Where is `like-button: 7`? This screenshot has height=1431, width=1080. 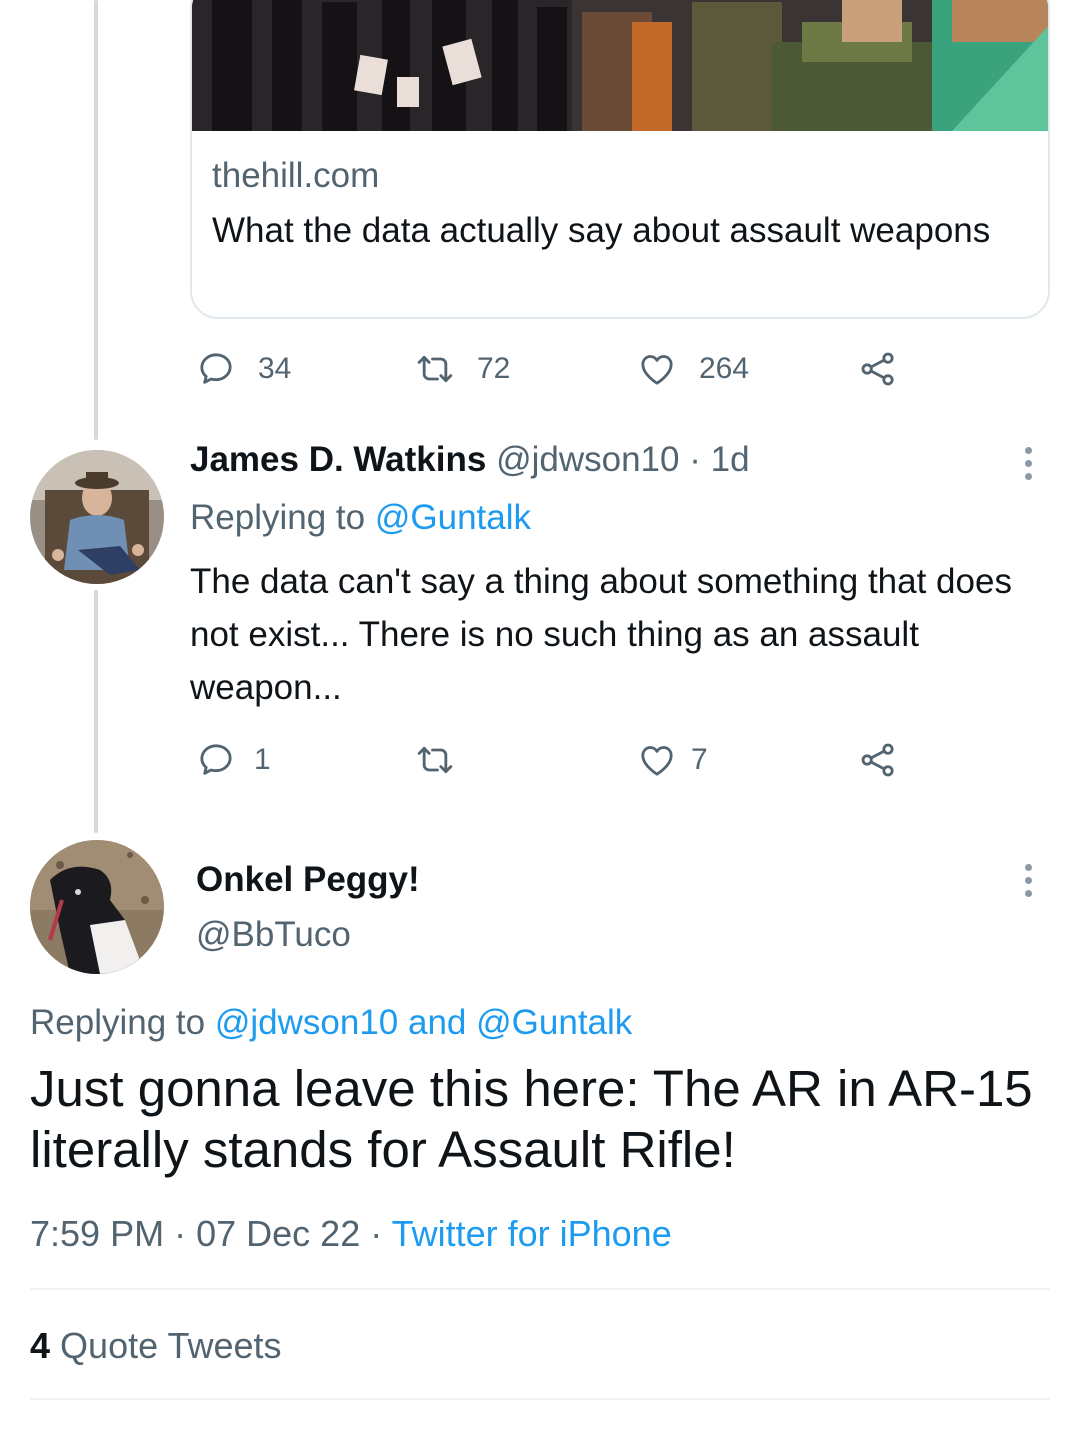 like-button: 7 is located at coordinates (672, 760).